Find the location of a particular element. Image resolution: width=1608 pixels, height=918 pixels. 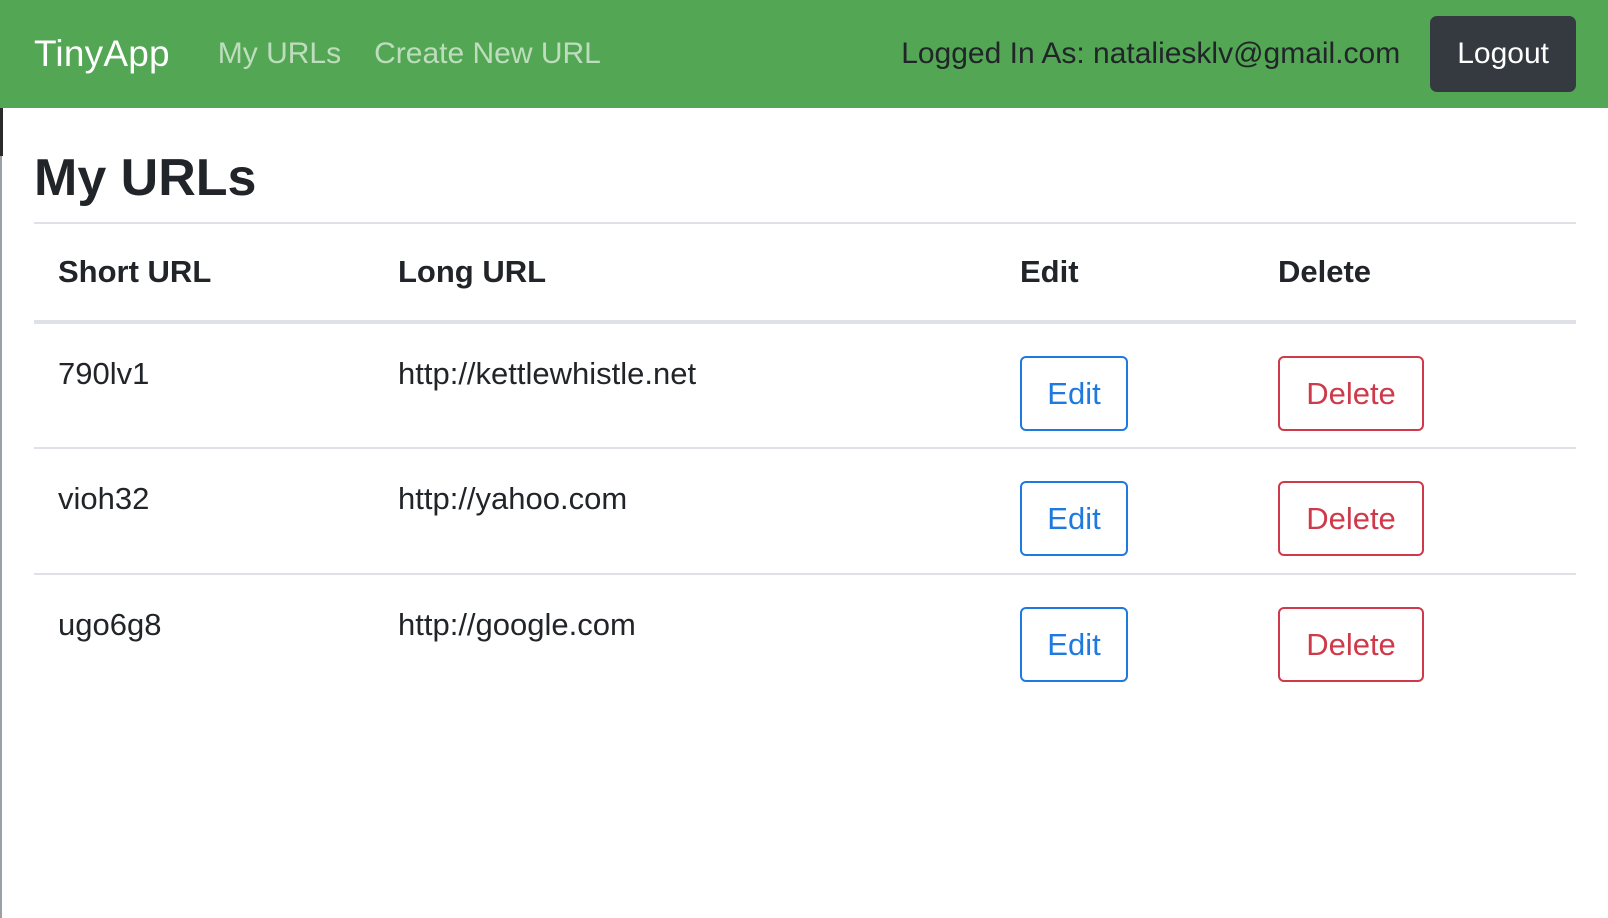

urls-table-head: Short URL Long URL Edit Delete is located at coordinates (805, 273).